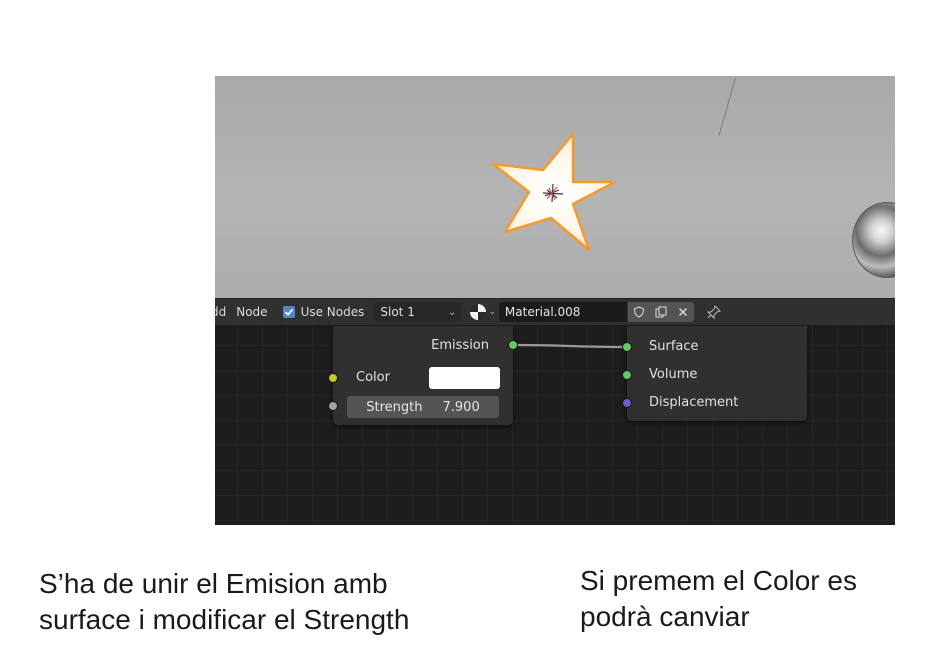 Image resolution: width=929 pixels, height=666 pixels. What do you see at coordinates (750, 599) in the screenshot?
I see `caption-right: Si premem el Color es podrà canviar` at bounding box center [750, 599].